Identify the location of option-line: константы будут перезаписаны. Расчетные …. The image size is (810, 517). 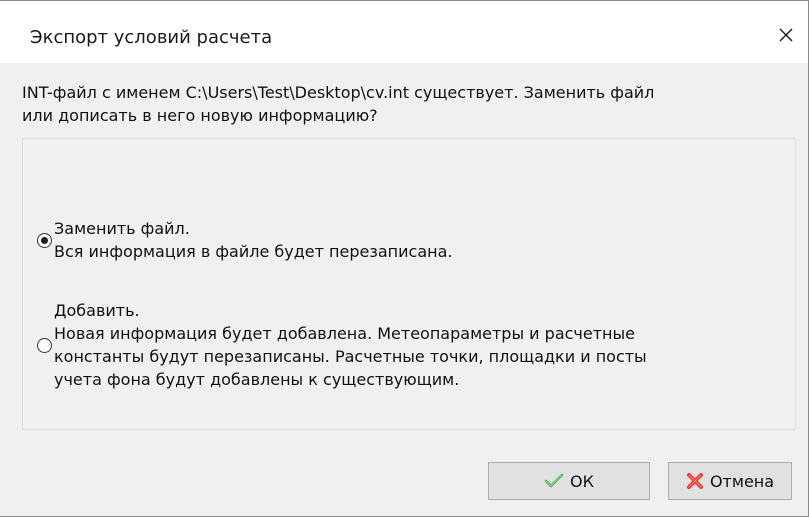
(350, 356).